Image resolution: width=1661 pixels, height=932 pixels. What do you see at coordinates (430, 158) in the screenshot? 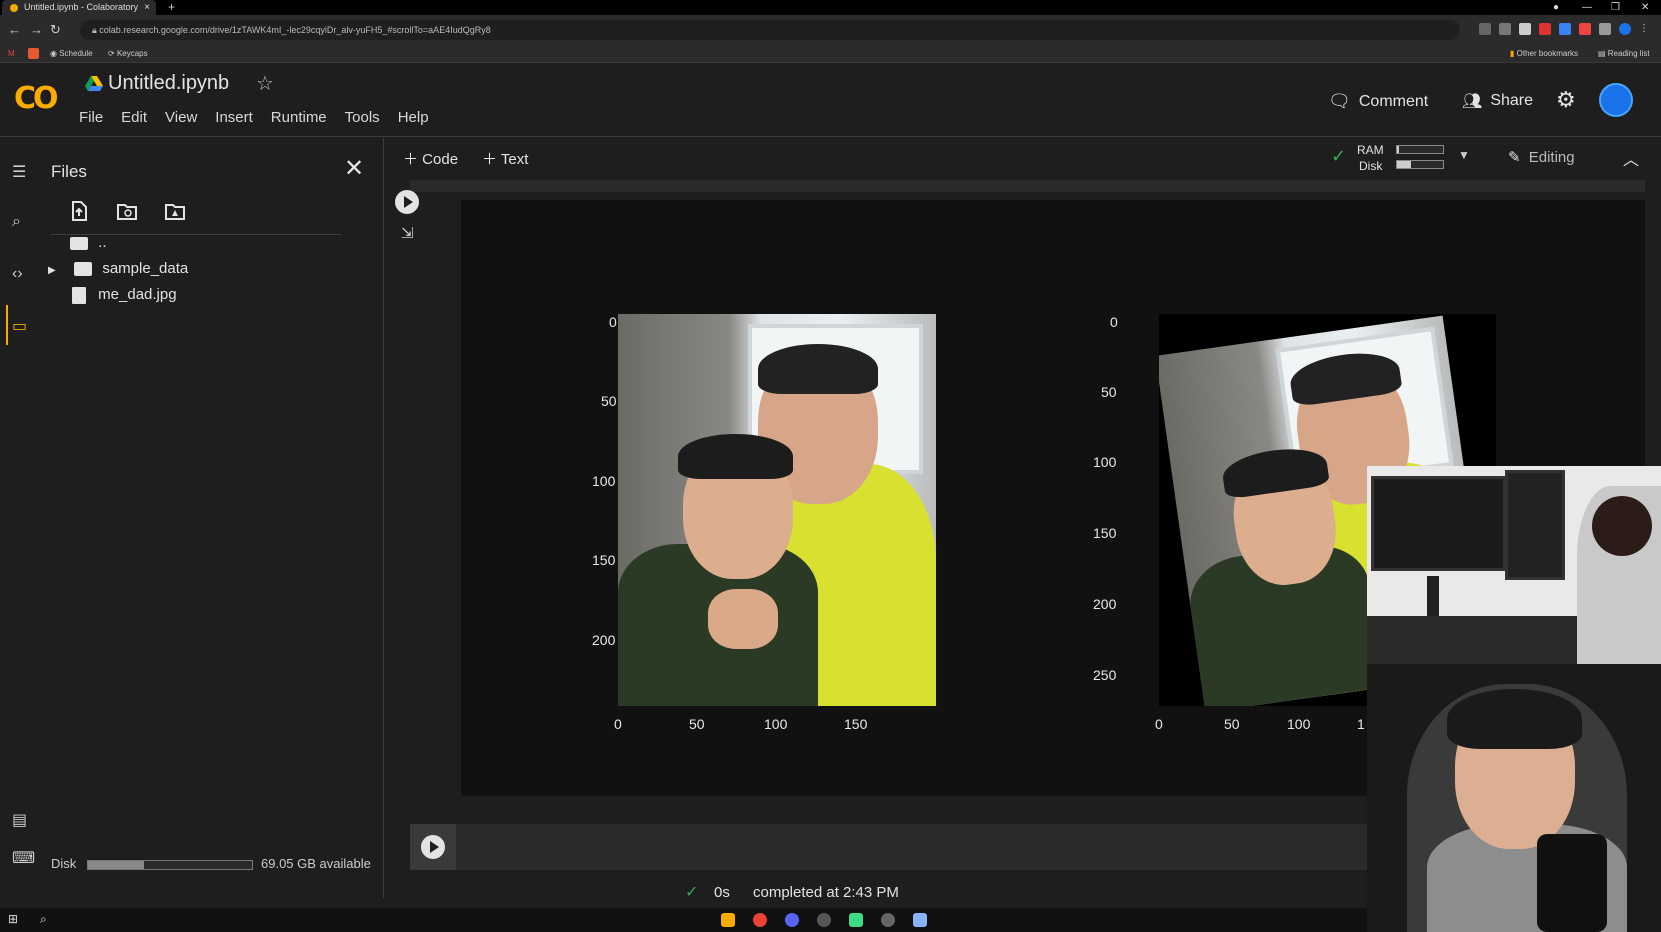
I see `add-code-button: ＋ Code` at bounding box center [430, 158].